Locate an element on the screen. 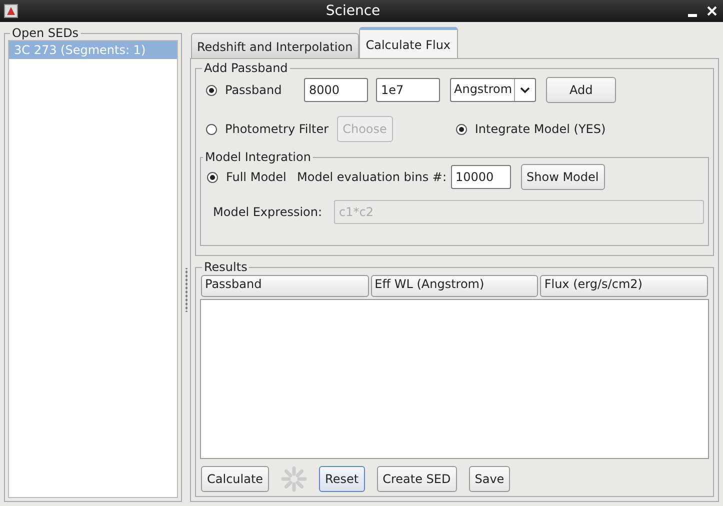  radio-label: Full Model is located at coordinates (256, 177).